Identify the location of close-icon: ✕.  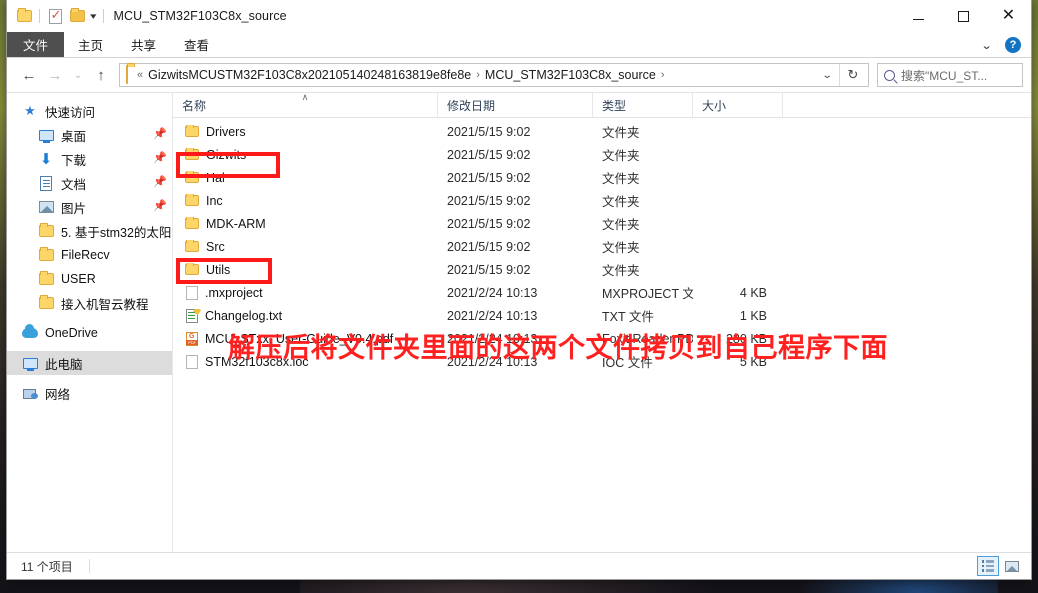
(1008, 15).